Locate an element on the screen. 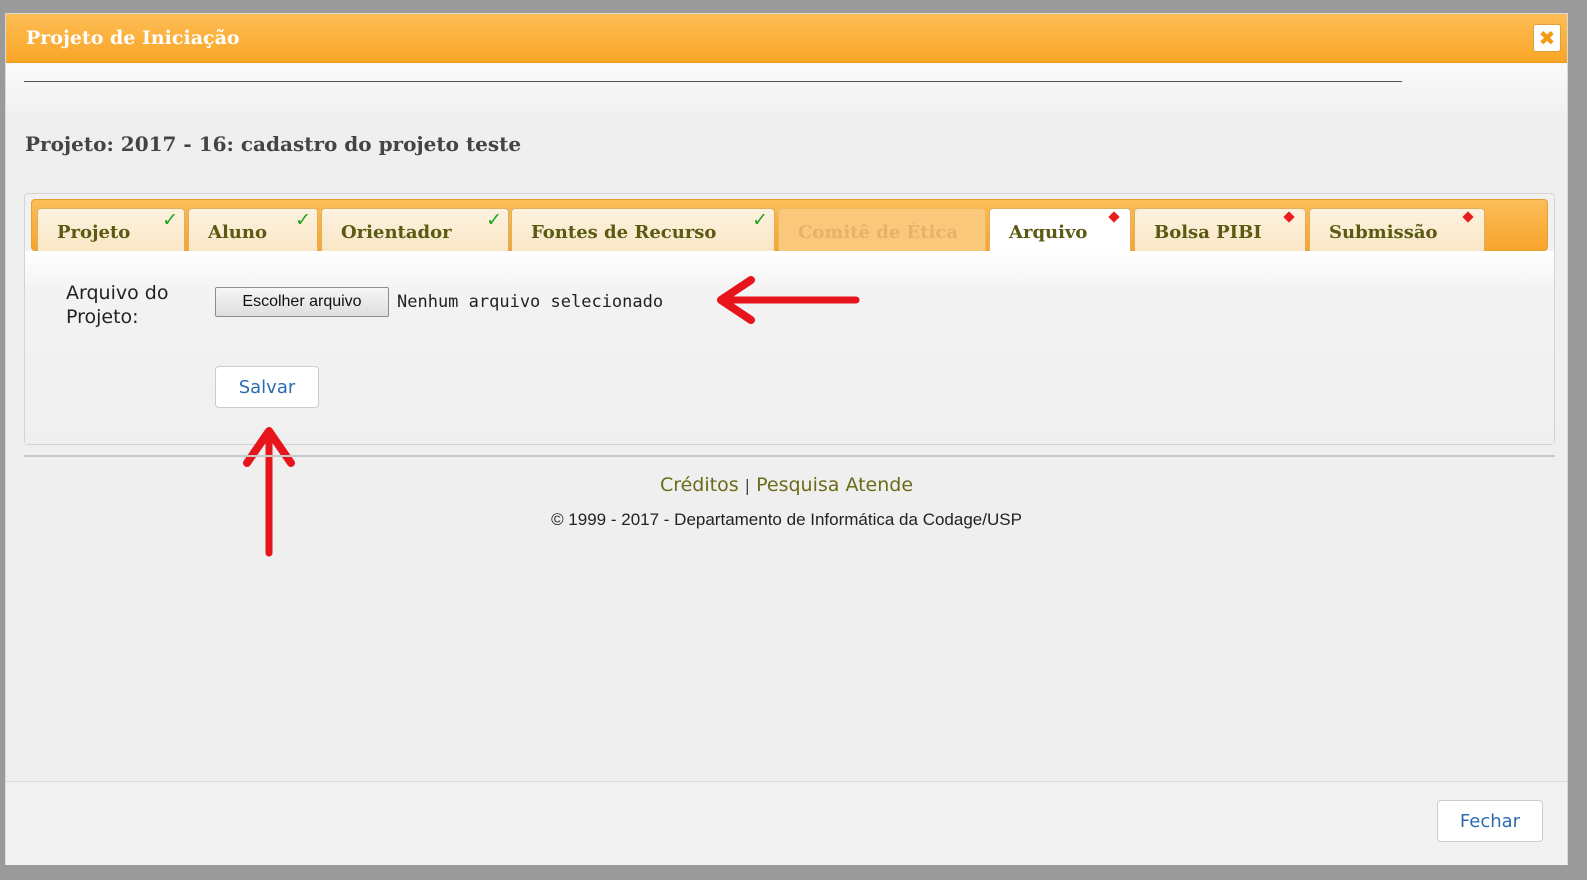 The image size is (1587, 880). dialog-title: Projeto de Iniciação is located at coordinates (133, 38).